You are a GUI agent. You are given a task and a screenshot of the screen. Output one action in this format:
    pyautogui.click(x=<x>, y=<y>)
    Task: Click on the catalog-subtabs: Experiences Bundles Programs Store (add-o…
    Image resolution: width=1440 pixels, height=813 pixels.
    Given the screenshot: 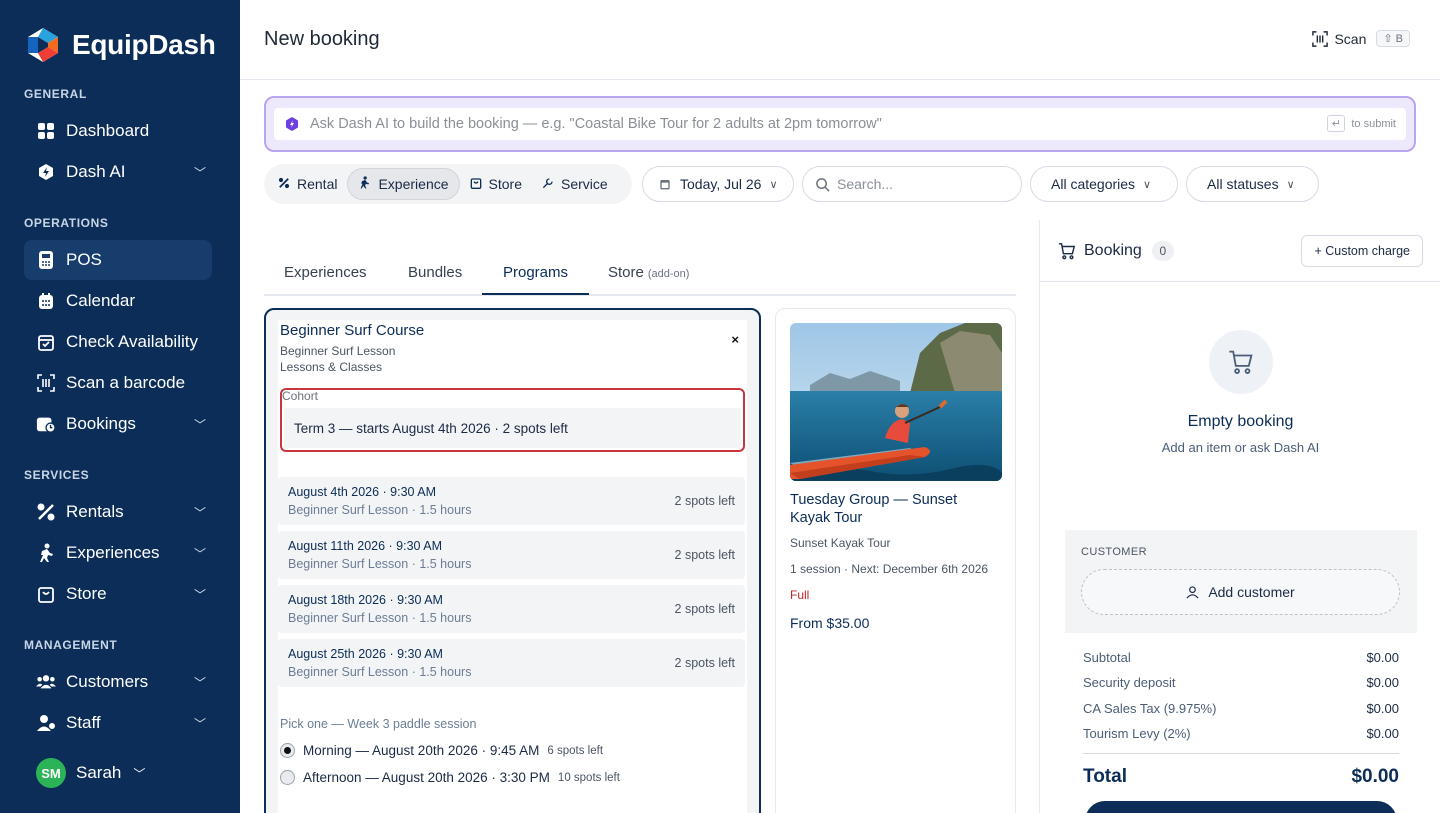 What is the action you would take?
    pyautogui.click(x=640, y=276)
    